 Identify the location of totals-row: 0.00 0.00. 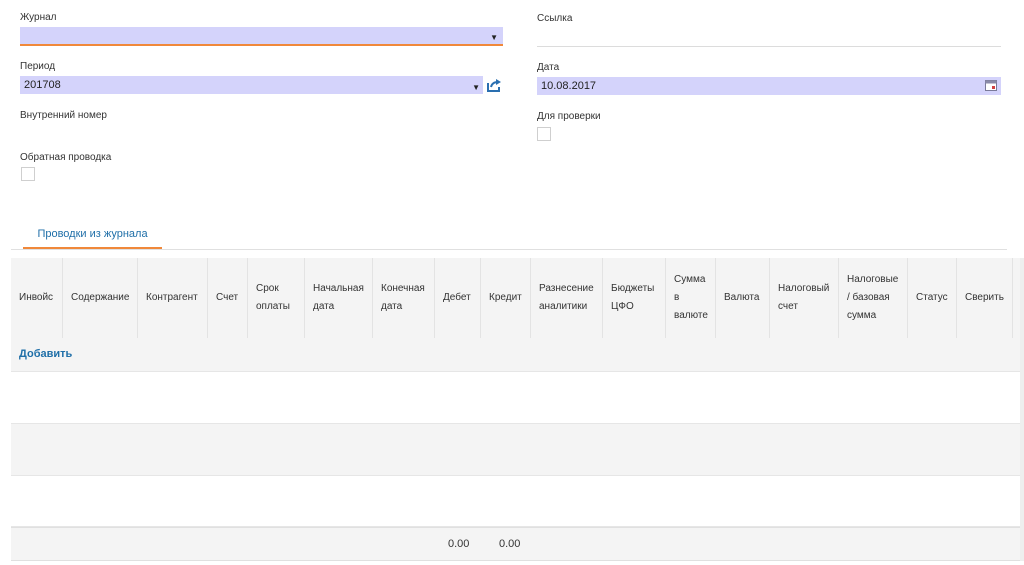
(515, 544).